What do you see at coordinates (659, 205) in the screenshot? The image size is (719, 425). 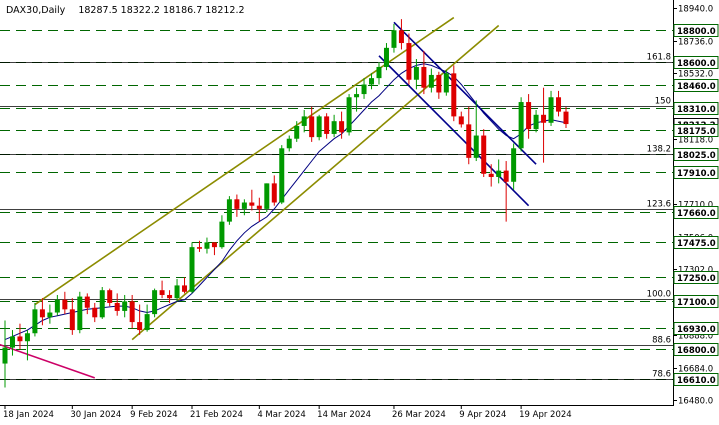 I see `fib-label: 123.6` at bounding box center [659, 205].